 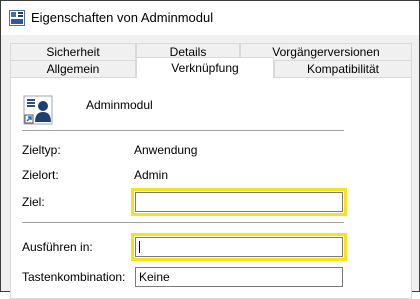 What do you see at coordinates (122, 17) in the screenshot?
I see `window-title: Eigenschaften von Adminmodul` at bounding box center [122, 17].